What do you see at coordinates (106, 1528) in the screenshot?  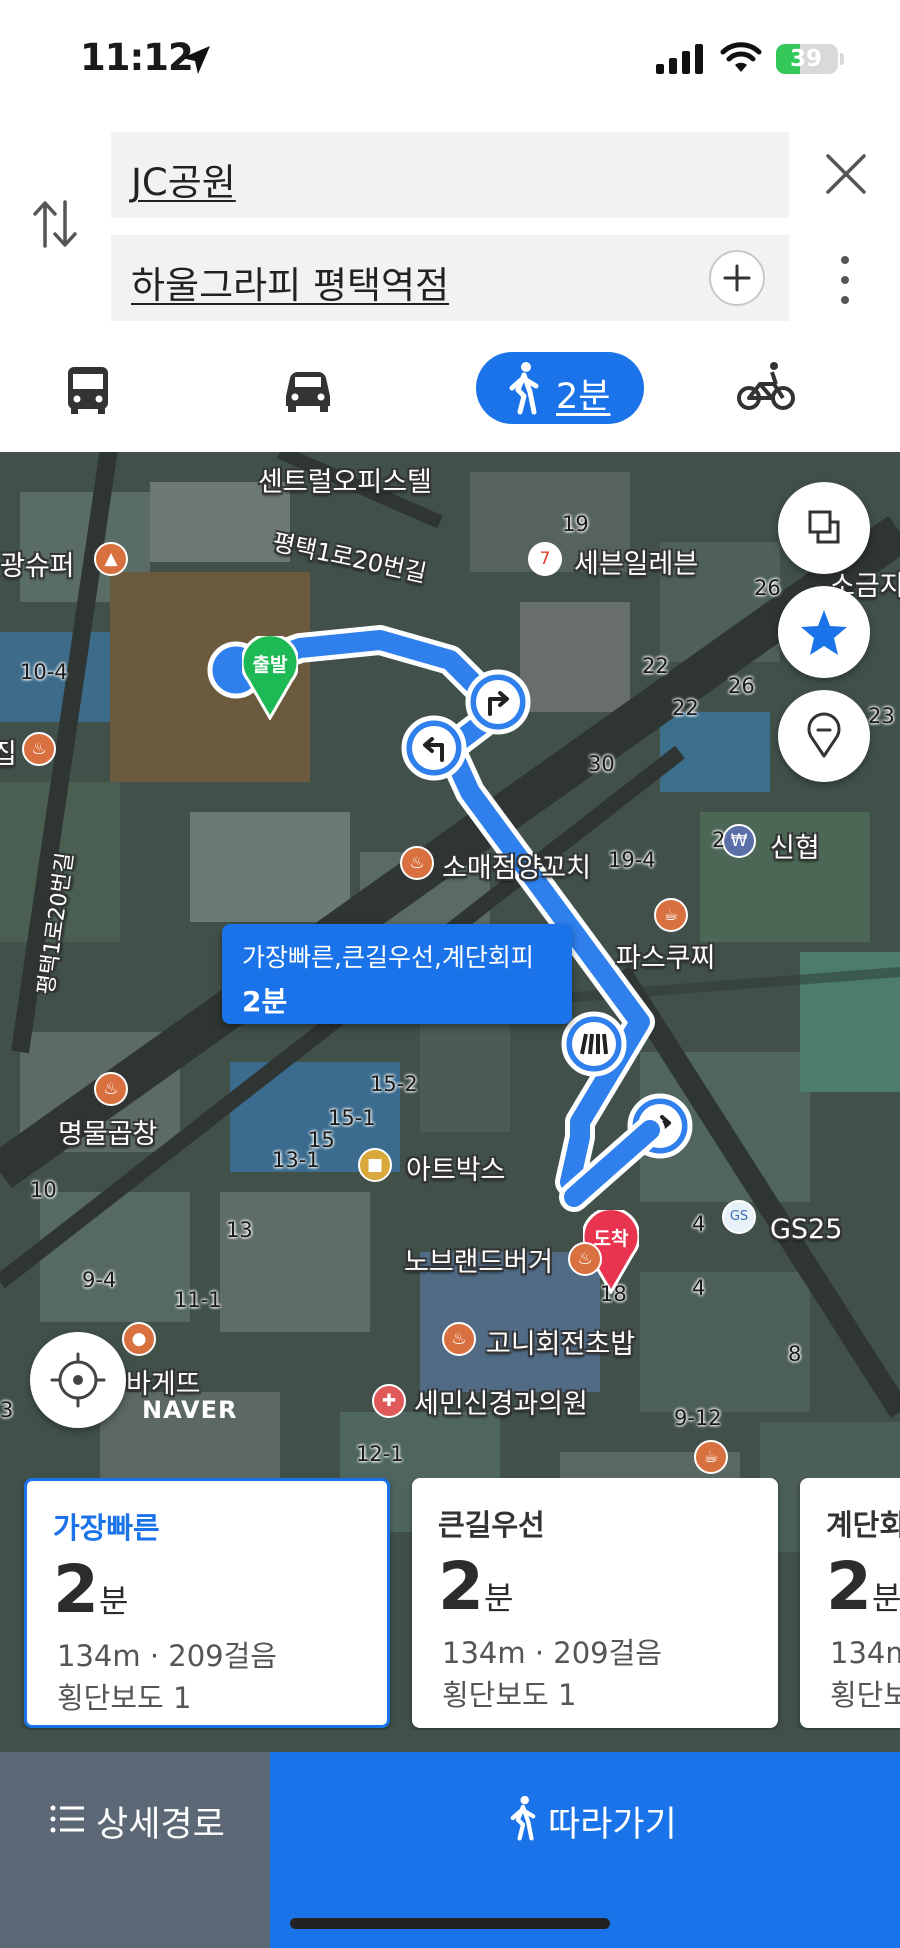 I see `route-option-title: 가장빠른` at bounding box center [106, 1528].